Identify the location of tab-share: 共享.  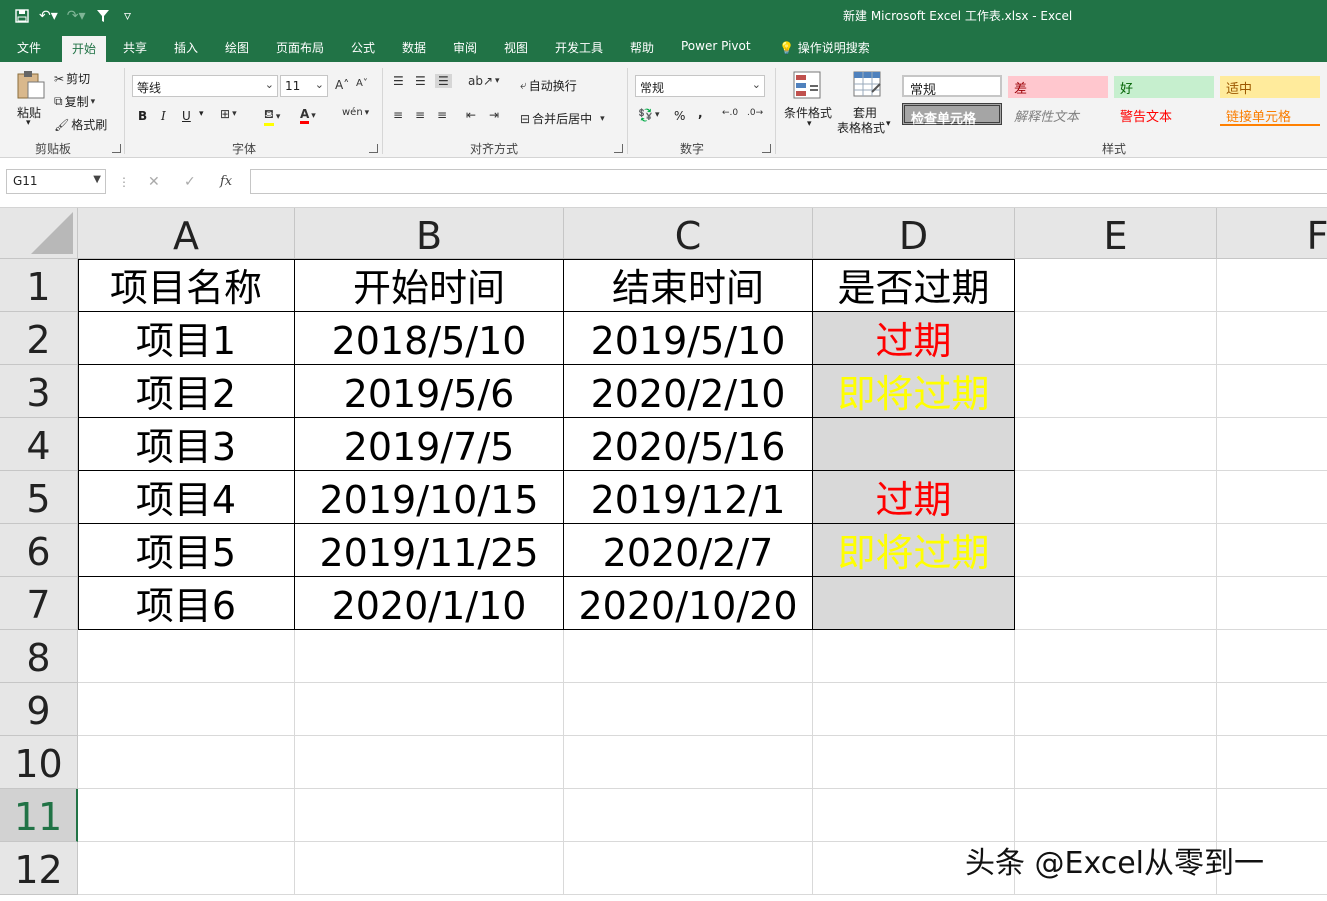
(135, 47).